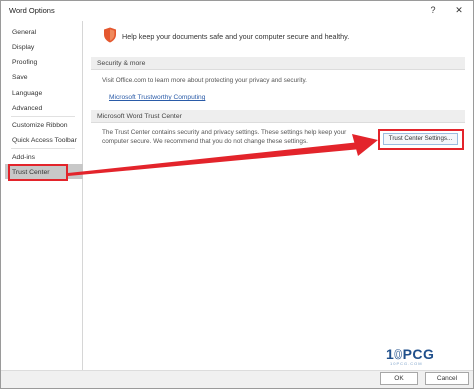 Image resolution: width=474 pixels, height=389 pixels. Describe the element at coordinates (157, 97) in the screenshot. I see `trustworthy-computing-link: Microsoft Trustworthy Computing` at that location.